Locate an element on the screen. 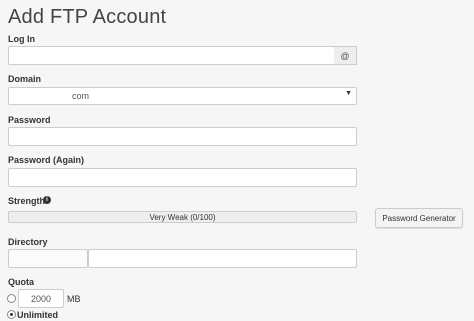 This screenshot has height=321, width=474. page-title: Add FTP Account is located at coordinates (87, 17).